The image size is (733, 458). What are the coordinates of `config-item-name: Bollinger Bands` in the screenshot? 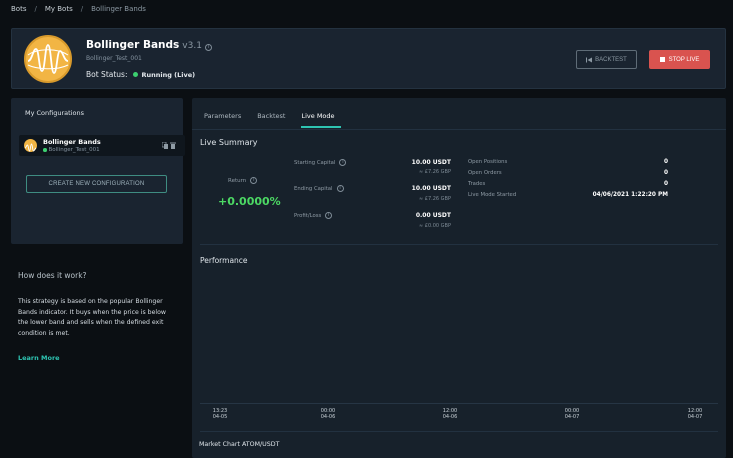 It's located at (72, 142).